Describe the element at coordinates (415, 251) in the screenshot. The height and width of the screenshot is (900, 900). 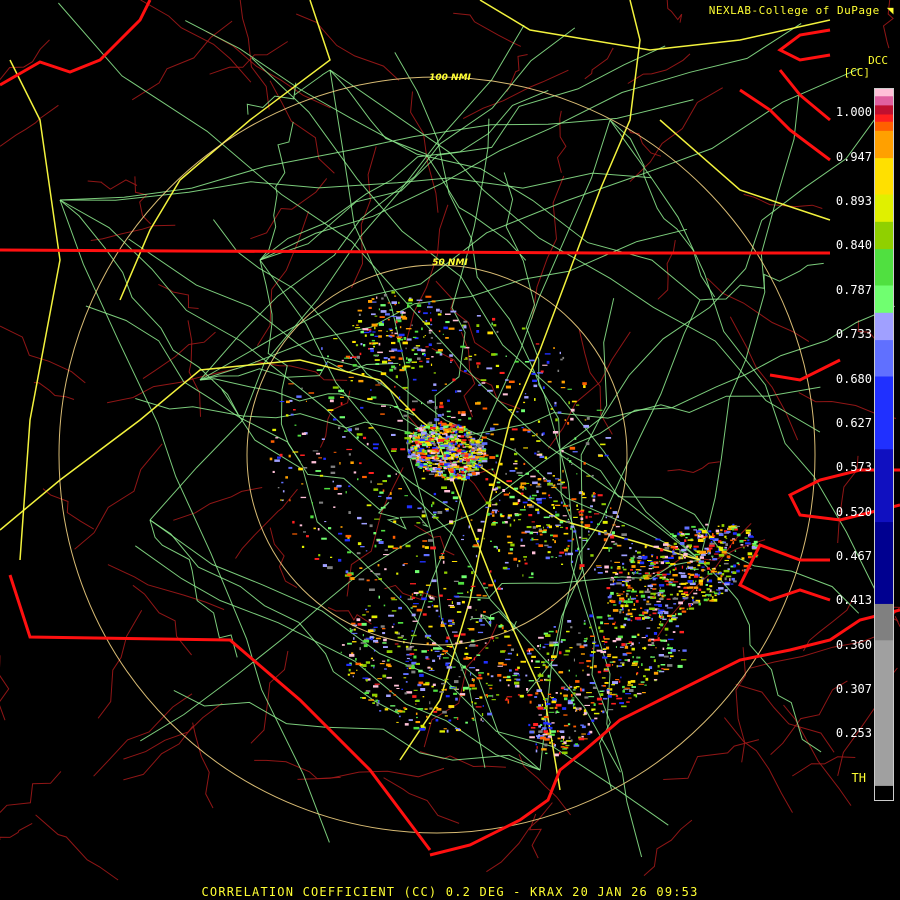
I see `state-border-va-nc` at that location.